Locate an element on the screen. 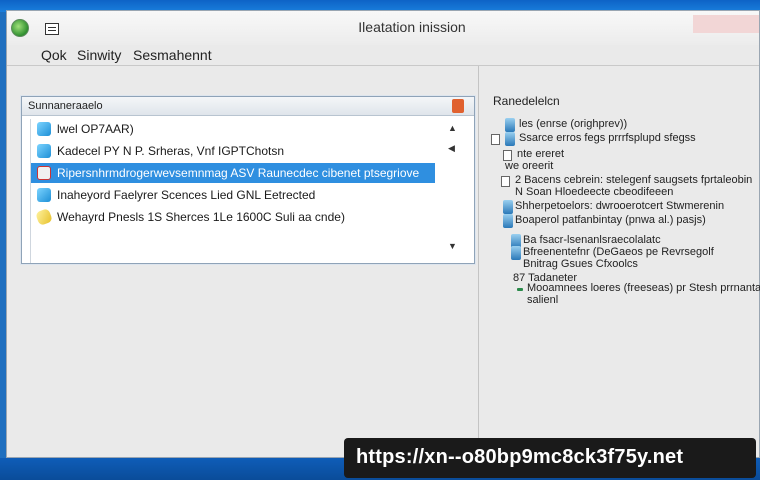  menu-bar: Qok Sinwity Sesmahennt is located at coordinates (383, 56).